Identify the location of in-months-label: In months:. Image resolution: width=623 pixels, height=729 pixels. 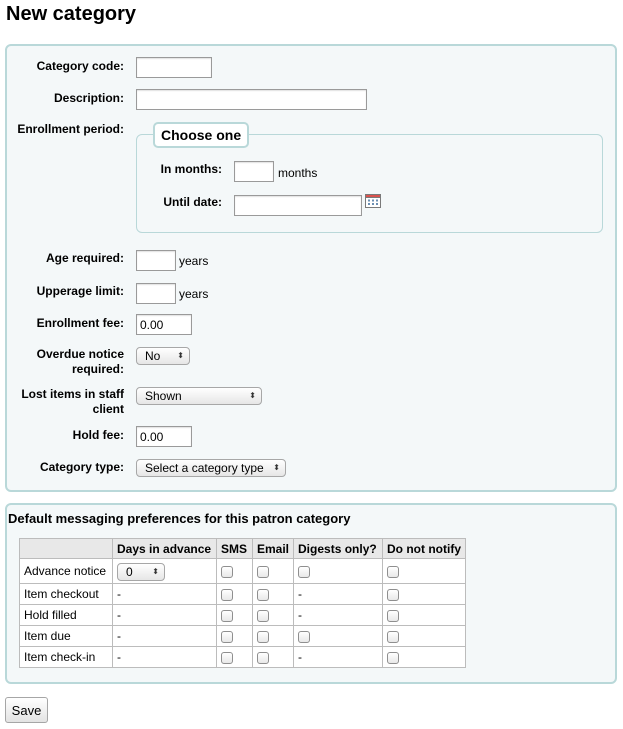
(191, 169).